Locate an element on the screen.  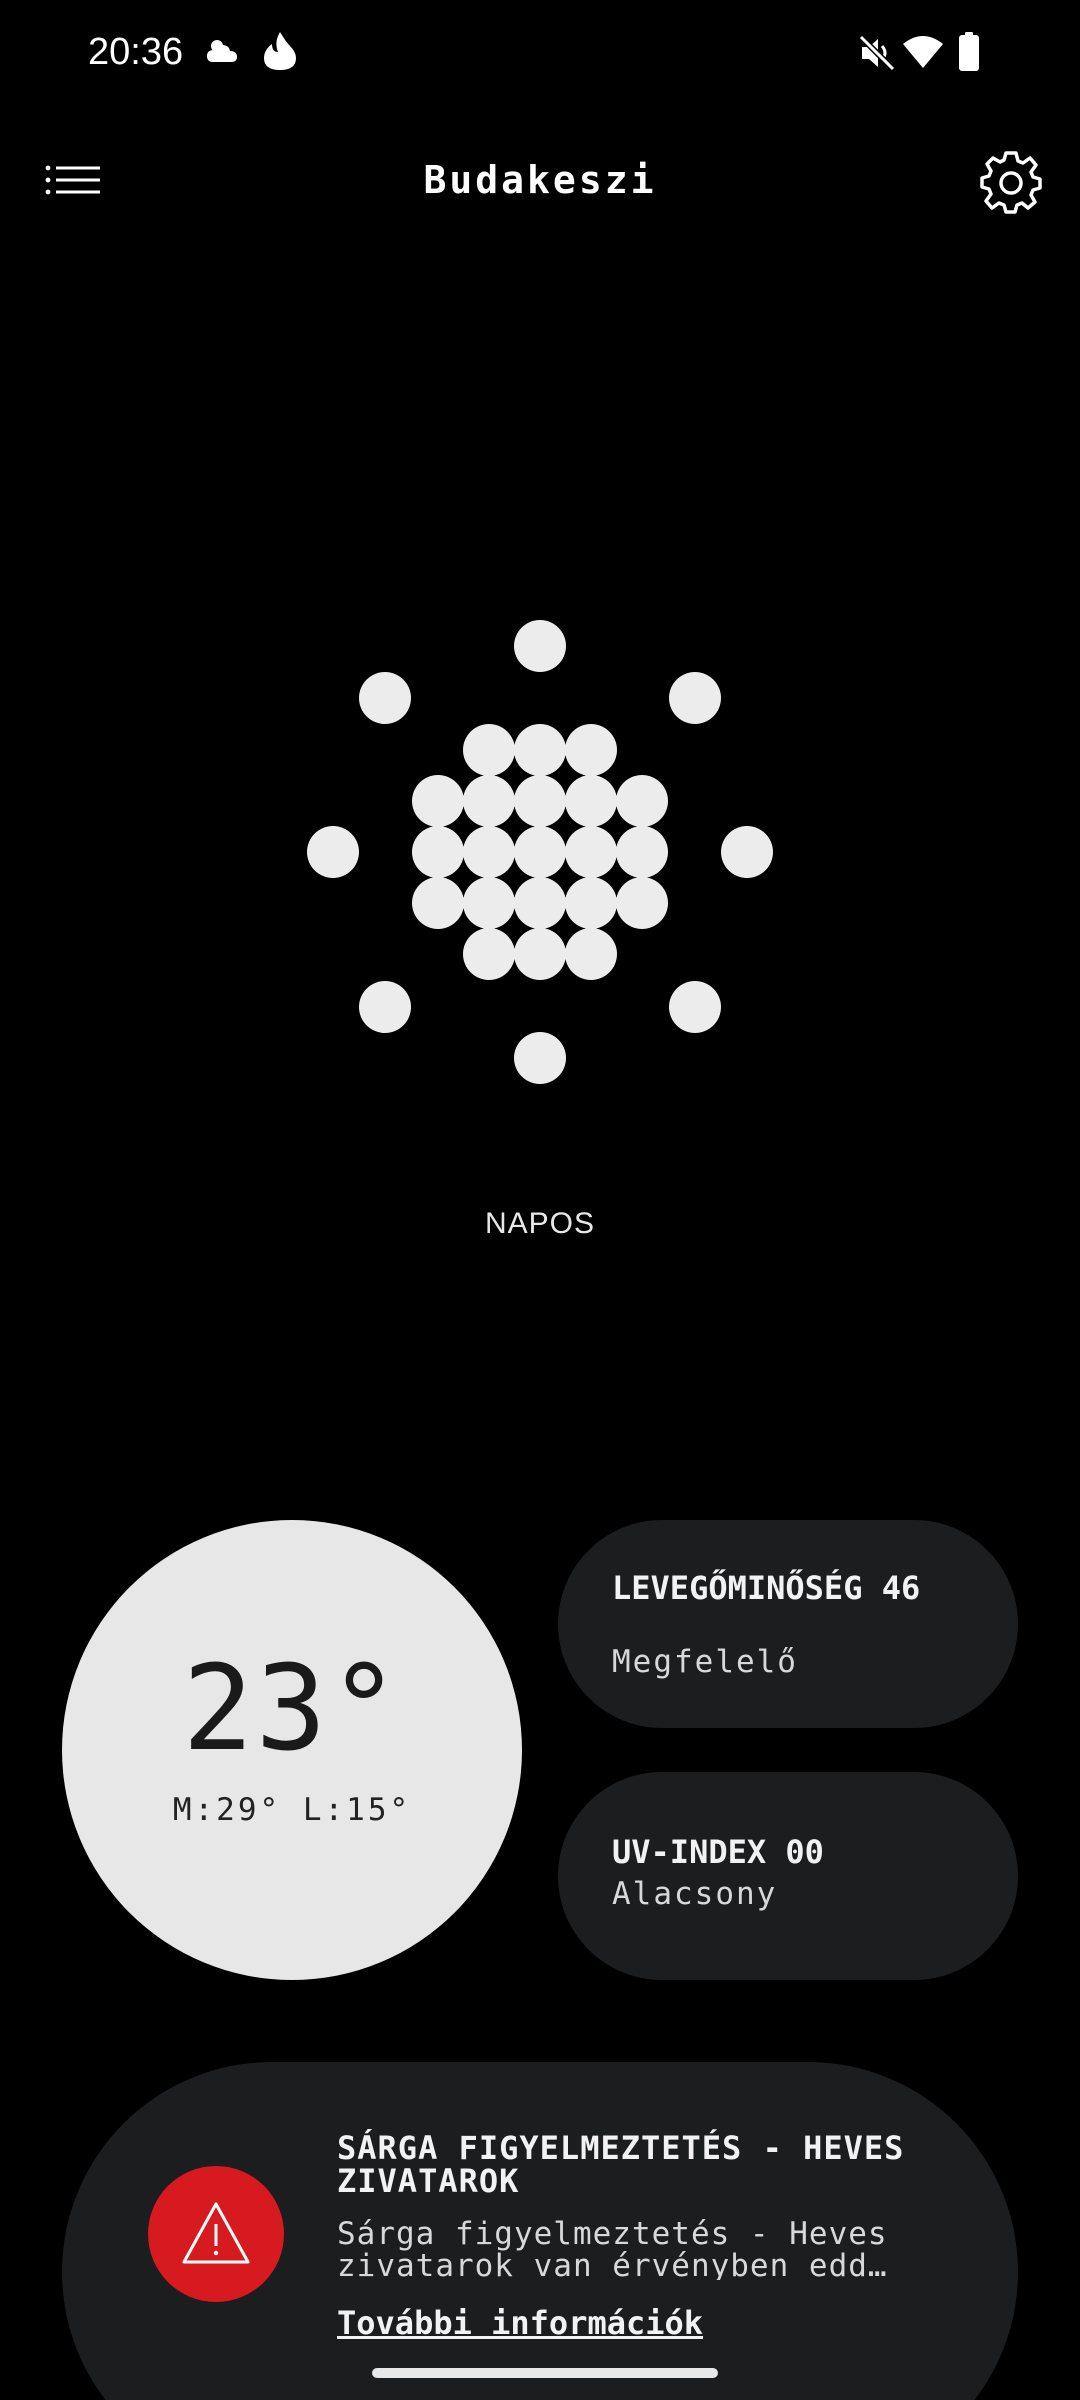
status-bar: 20:36 is located at coordinates (540, 52).